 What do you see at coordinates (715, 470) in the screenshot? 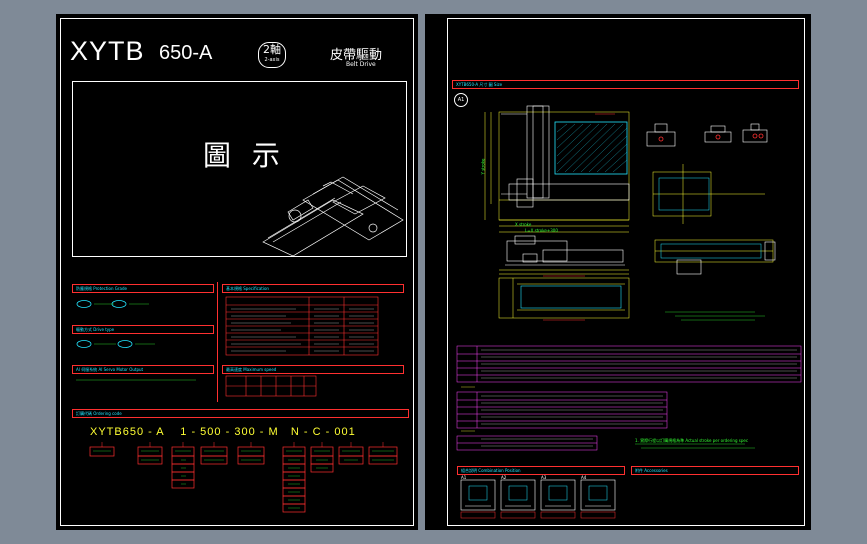
I see `section-accessory-box: 附件 Accessories` at bounding box center [715, 470].